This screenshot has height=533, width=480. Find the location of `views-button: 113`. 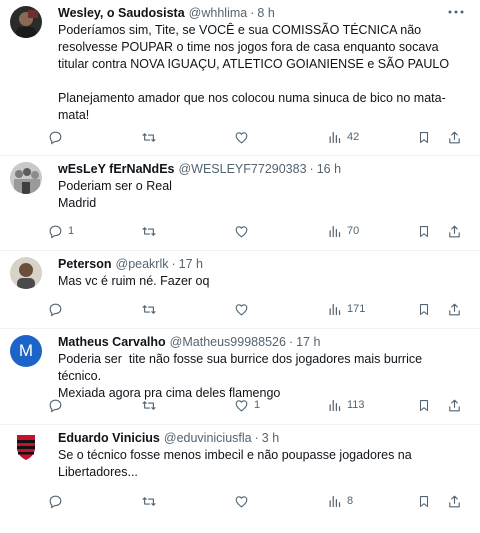

views-button: 113 is located at coordinates (372, 405).